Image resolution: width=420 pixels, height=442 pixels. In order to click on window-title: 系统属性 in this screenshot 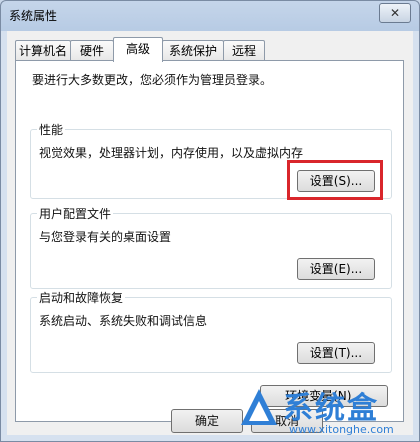, I will do `click(33, 16)`.